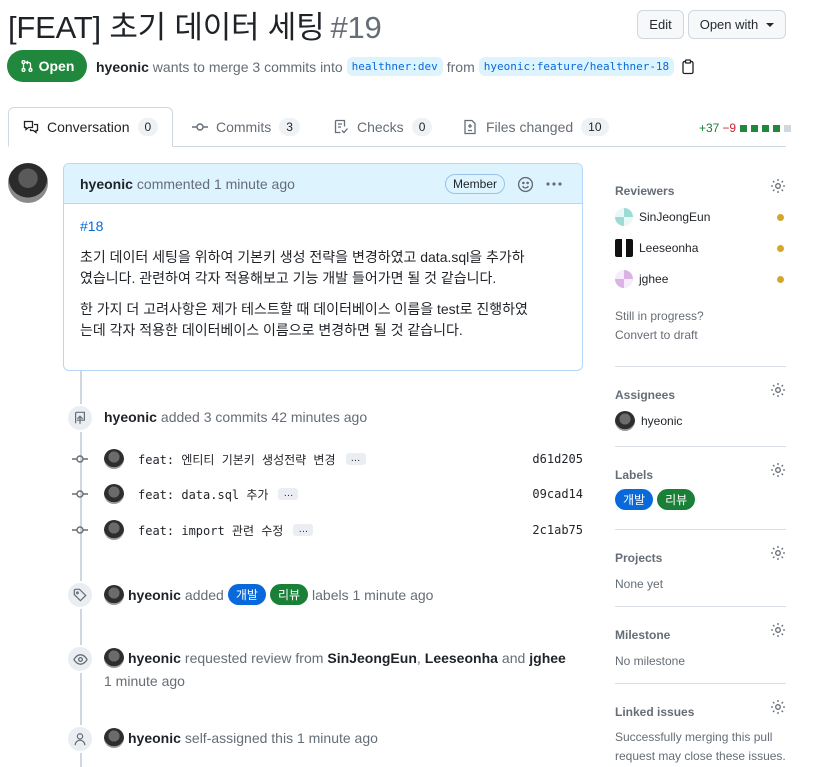 The image size is (818, 767). I want to click on commit-row: feat: 엔티티 기본키 생성전략 변경 … d61d205, so click(326, 459).